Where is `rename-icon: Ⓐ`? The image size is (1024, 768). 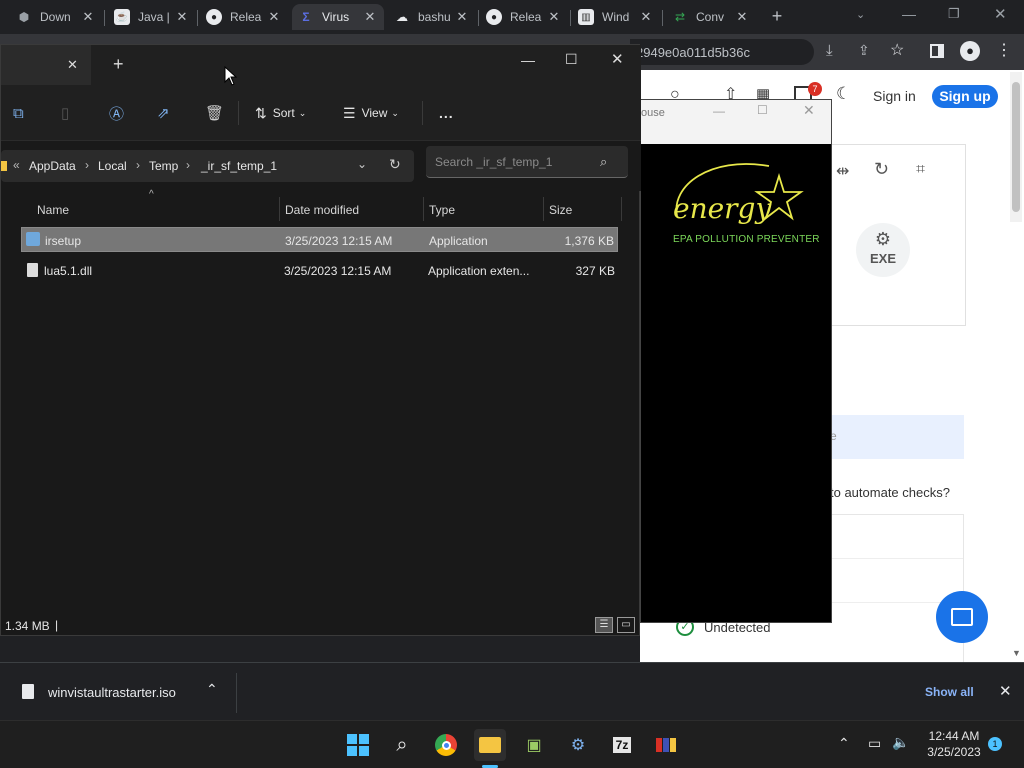 rename-icon: Ⓐ is located at coordinates (116, 113).